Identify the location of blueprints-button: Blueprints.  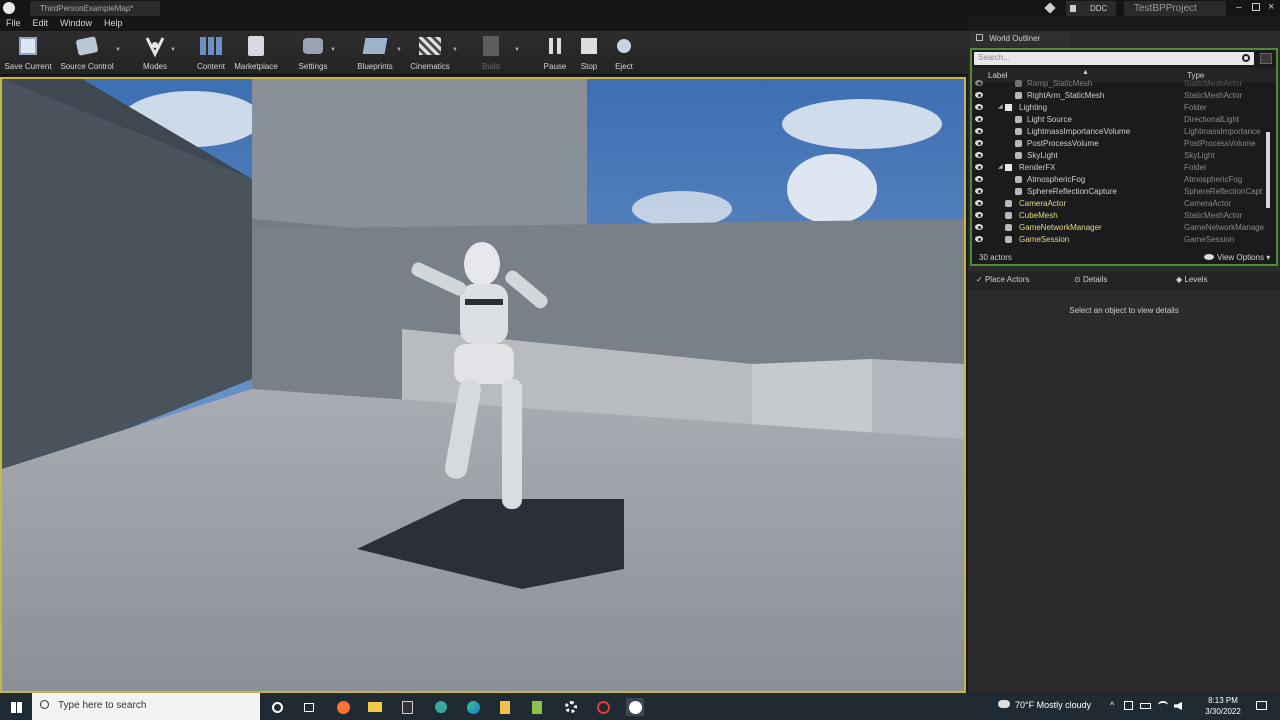
(375, 53).